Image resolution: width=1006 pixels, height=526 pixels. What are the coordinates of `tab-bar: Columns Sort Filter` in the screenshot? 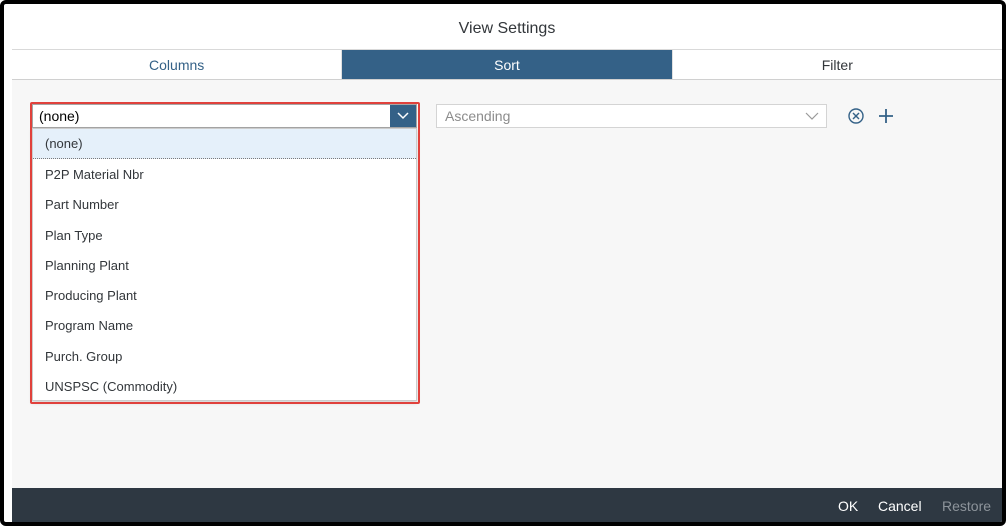 It's located at (507, 65).